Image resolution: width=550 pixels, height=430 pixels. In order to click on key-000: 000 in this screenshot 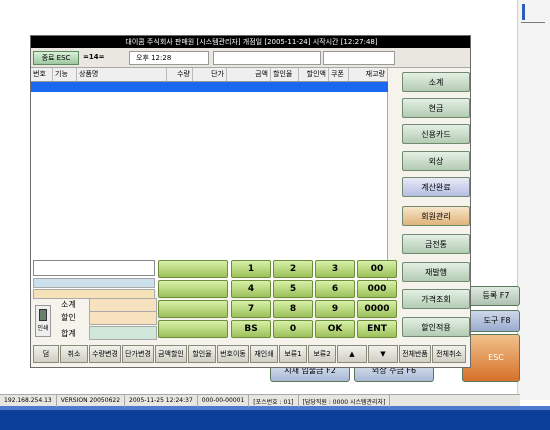, I will do `click(377, 289)`.